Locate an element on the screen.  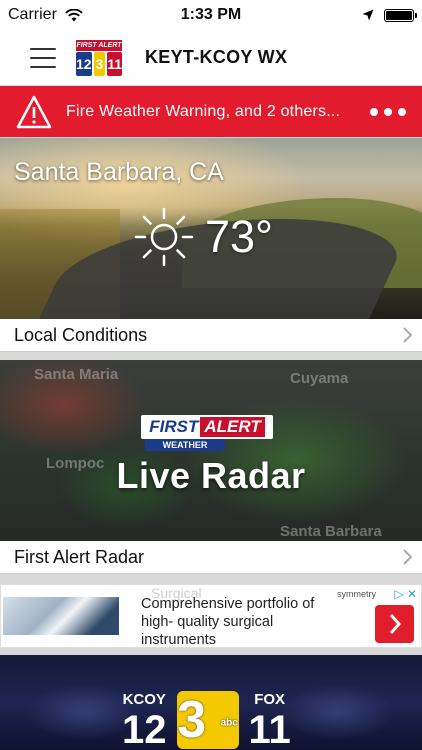
logo-weather: WEATHER is located at coordinates (185, 445).